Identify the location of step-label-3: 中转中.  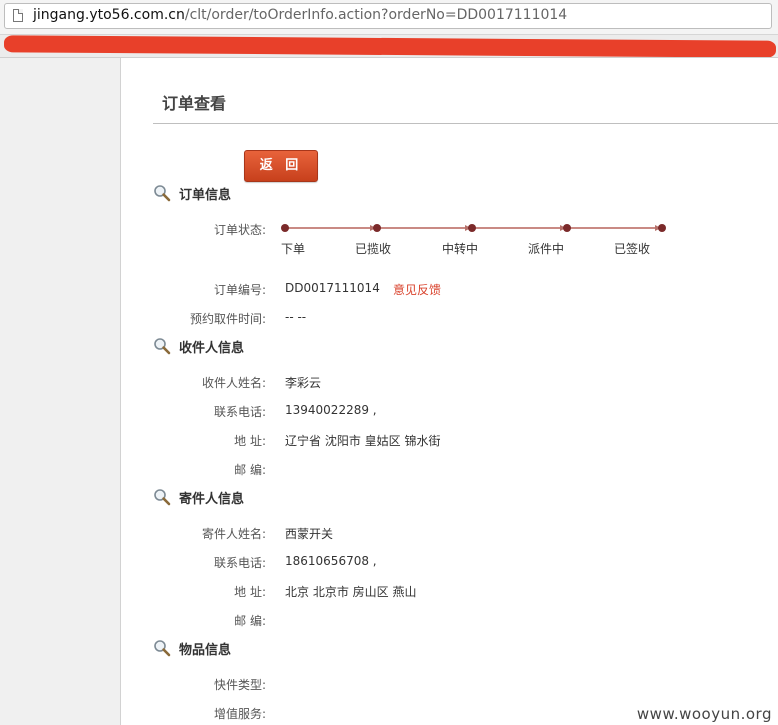
(460, 249).